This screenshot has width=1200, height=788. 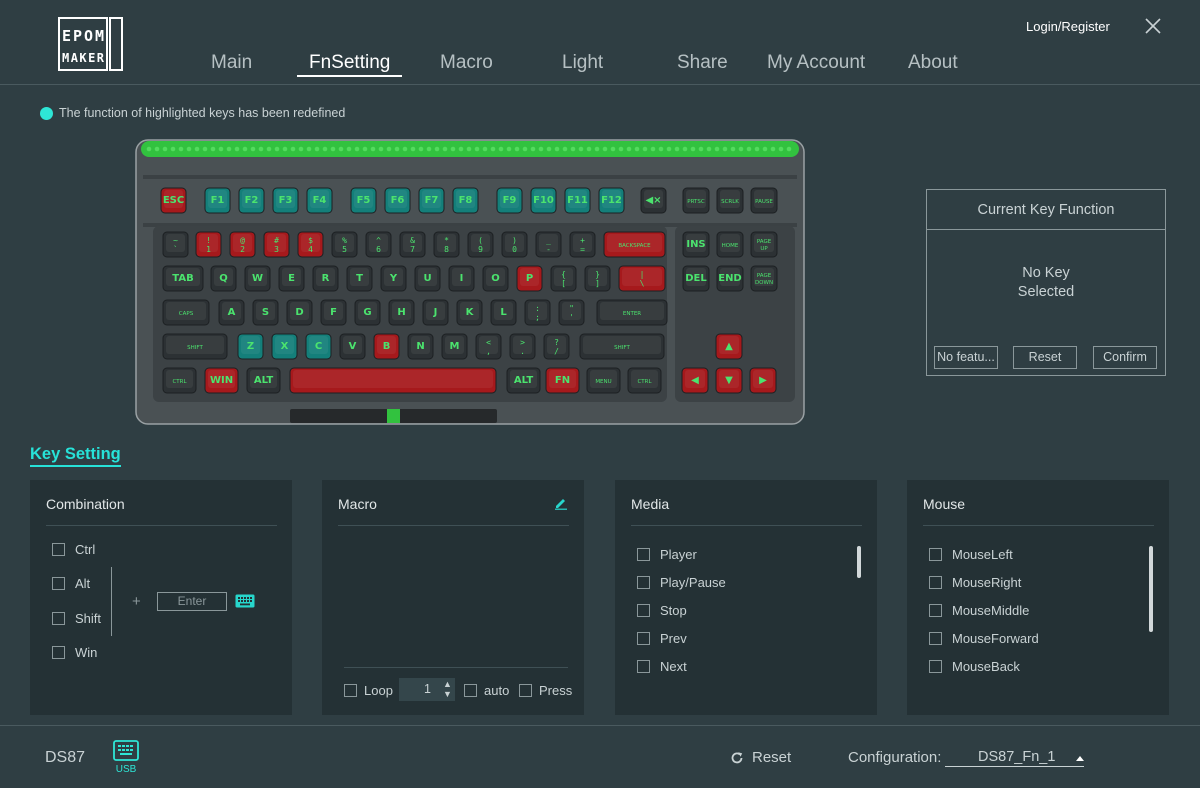 I want to click on key-4: $4, so click(x=310, y=244).